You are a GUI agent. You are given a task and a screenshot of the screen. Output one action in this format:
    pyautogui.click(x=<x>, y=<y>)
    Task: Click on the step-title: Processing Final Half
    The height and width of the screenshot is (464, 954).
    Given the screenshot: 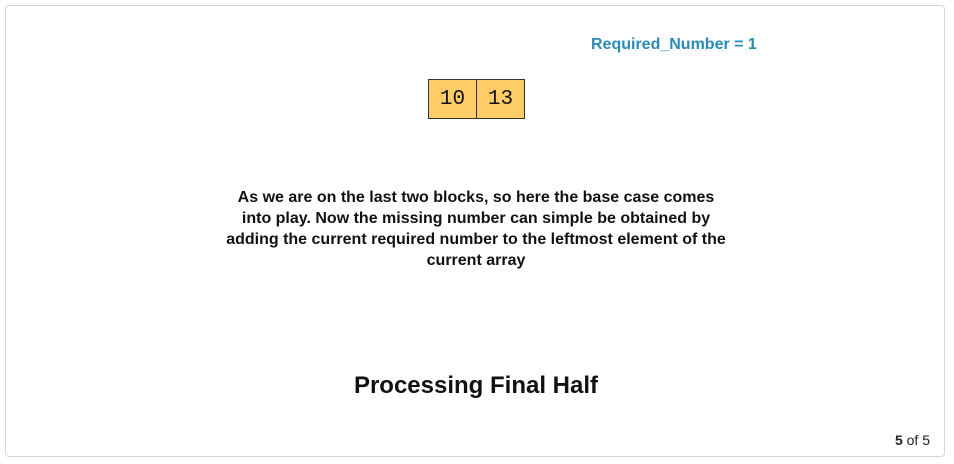 What is the action you would take?
    pyautogui.click(x=476, y=385)
    